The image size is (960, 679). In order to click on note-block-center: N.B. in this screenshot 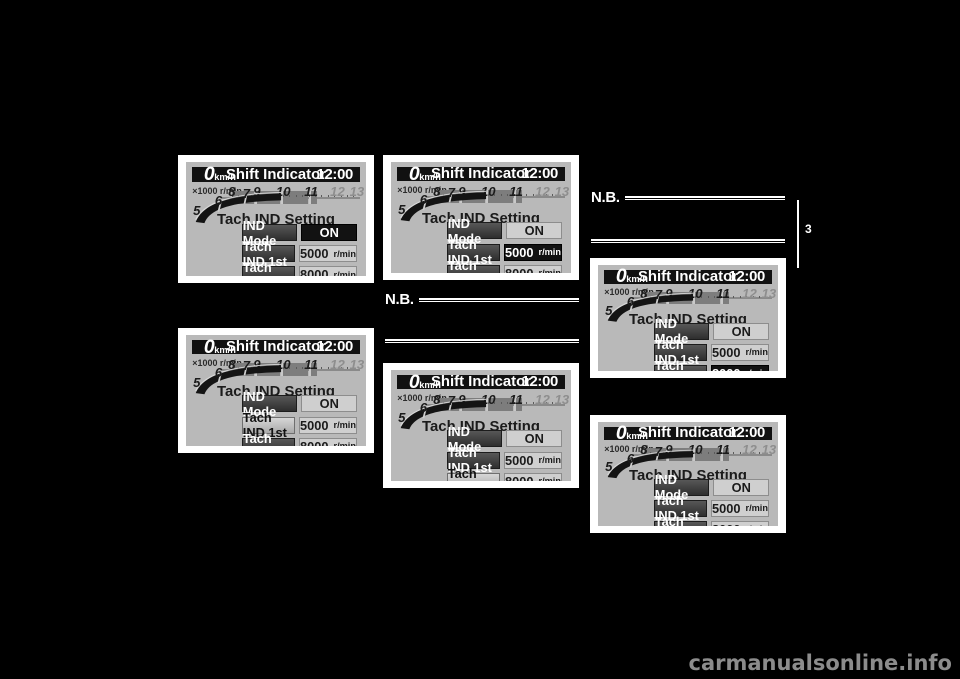, I will do `click(482, 317)`.